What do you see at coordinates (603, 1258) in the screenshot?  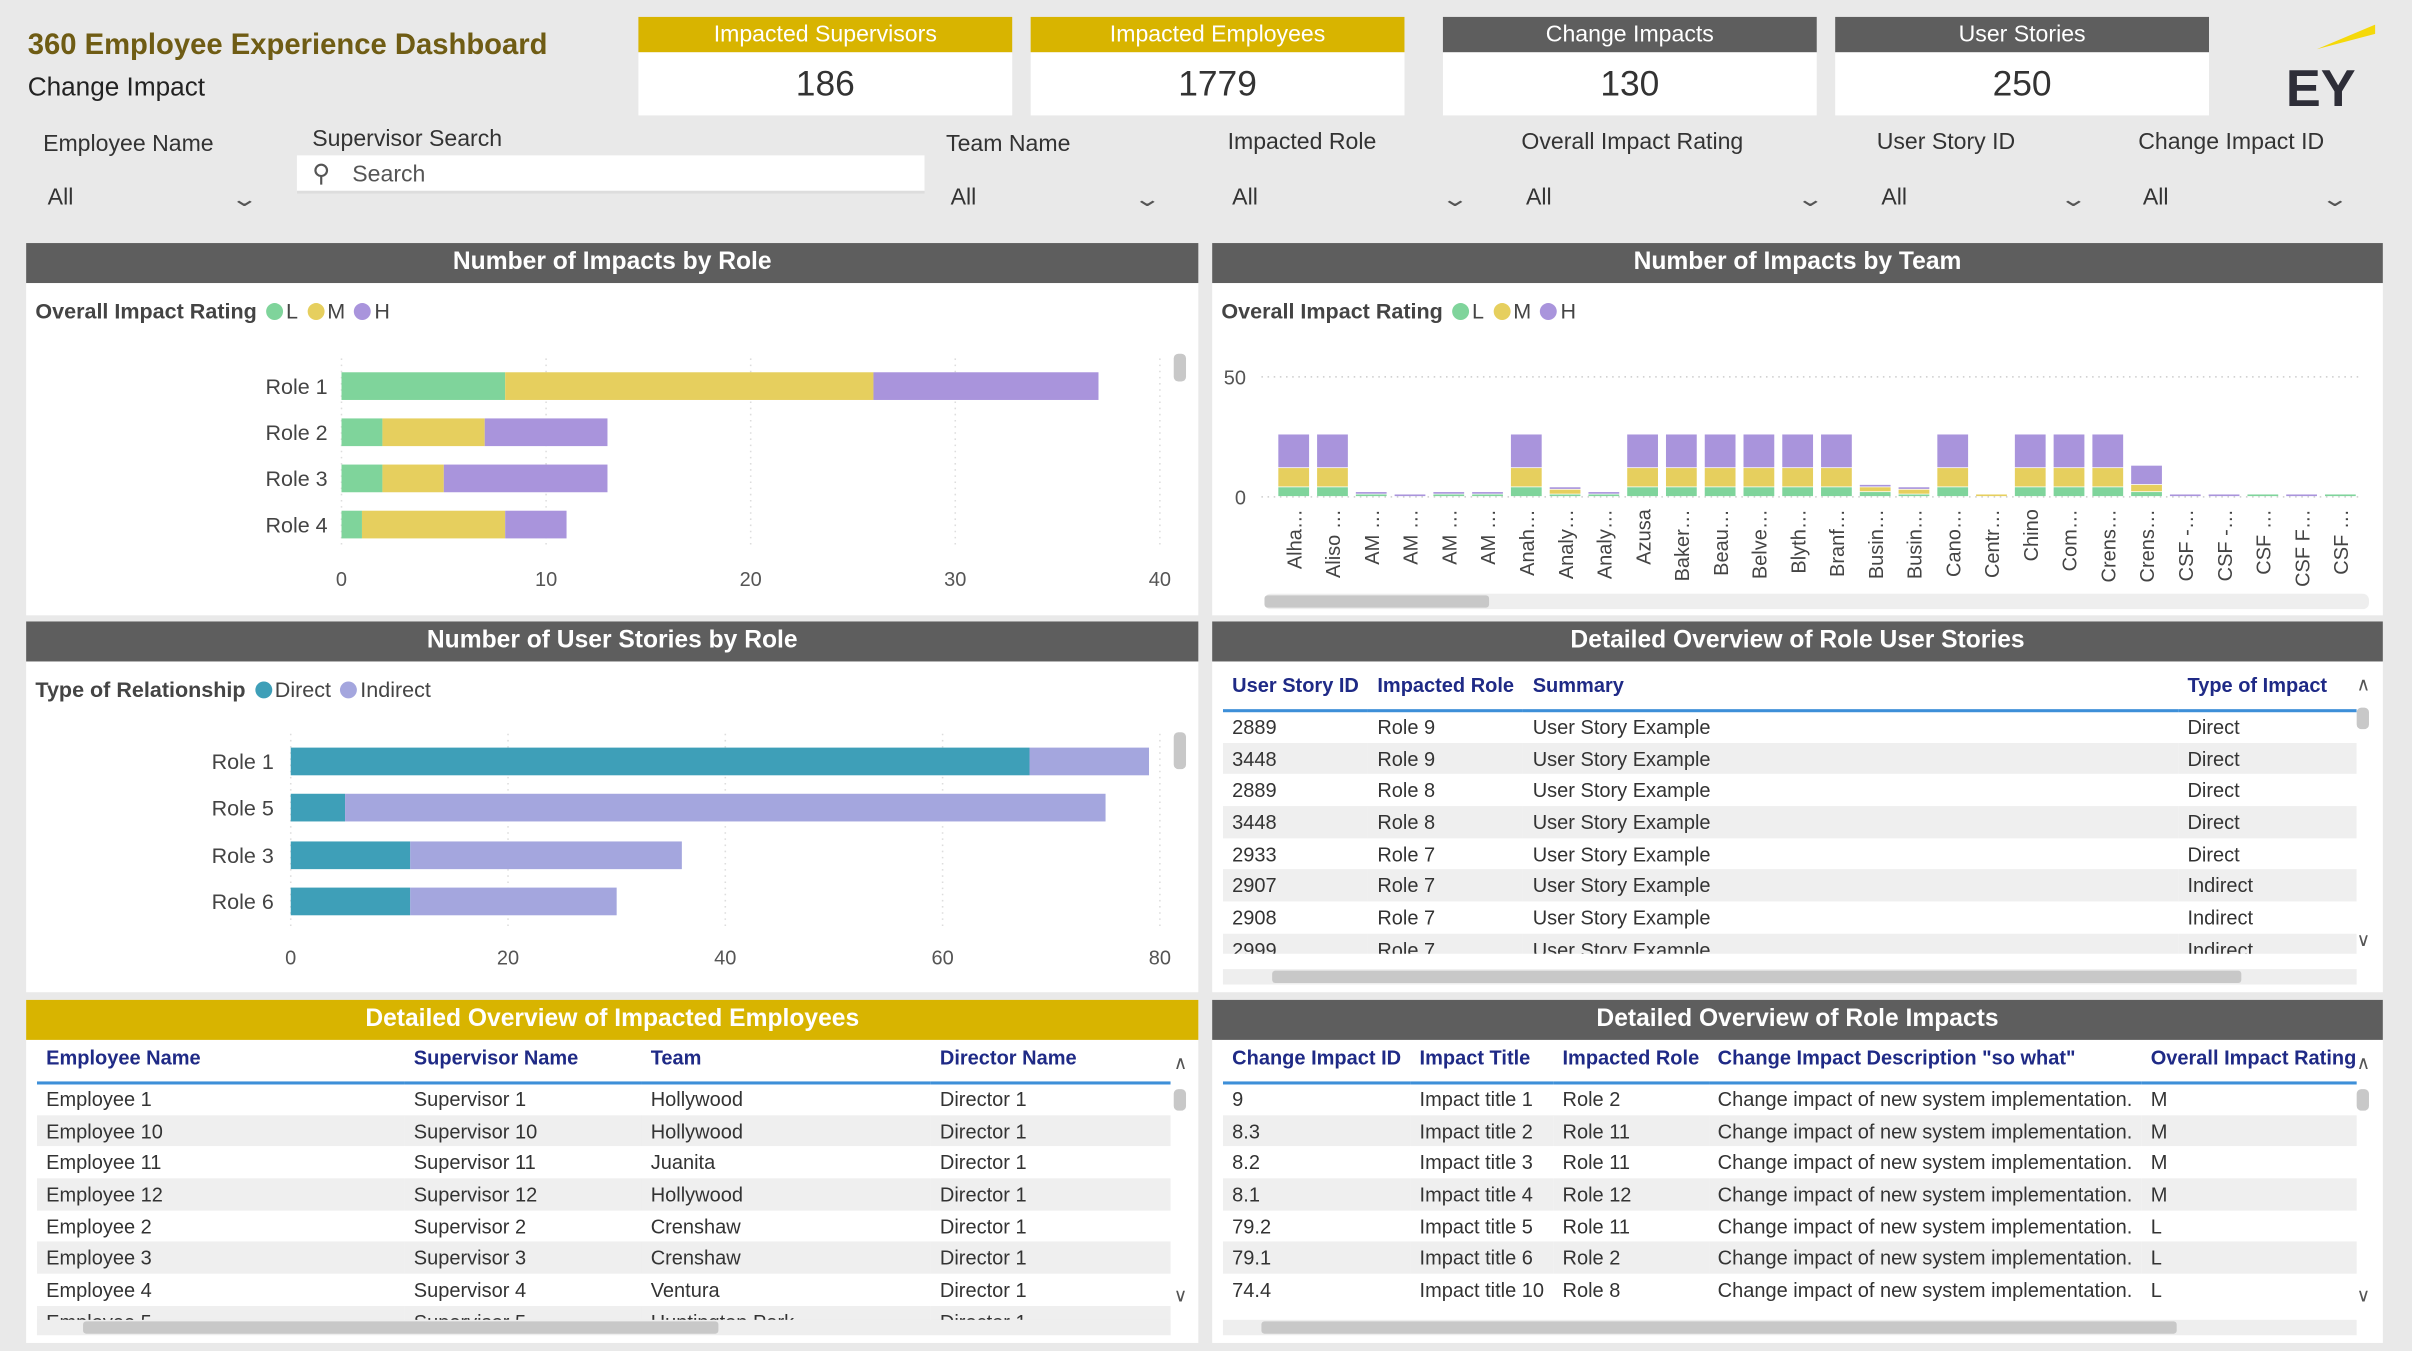 I see `table-row: Employee 3 Supervisor 3 Crenshaw Director 1` at bounding box center [603, 1258].